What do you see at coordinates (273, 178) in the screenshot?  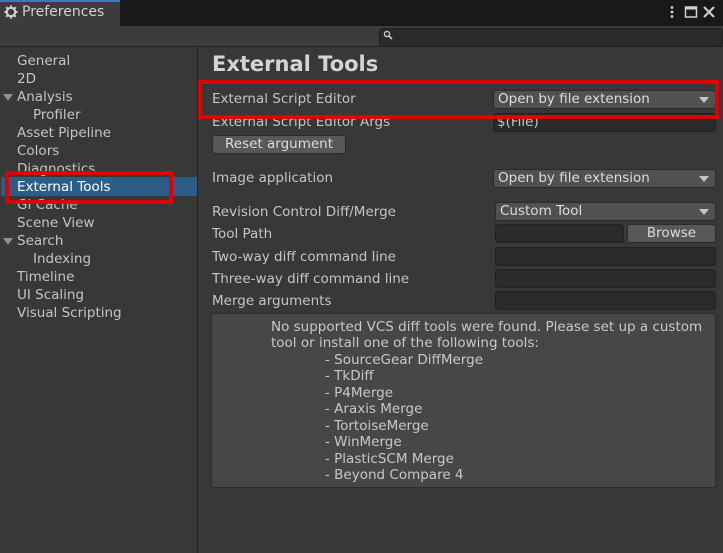 I see `image-application-label: Image application` at bounding box center [273, 178].